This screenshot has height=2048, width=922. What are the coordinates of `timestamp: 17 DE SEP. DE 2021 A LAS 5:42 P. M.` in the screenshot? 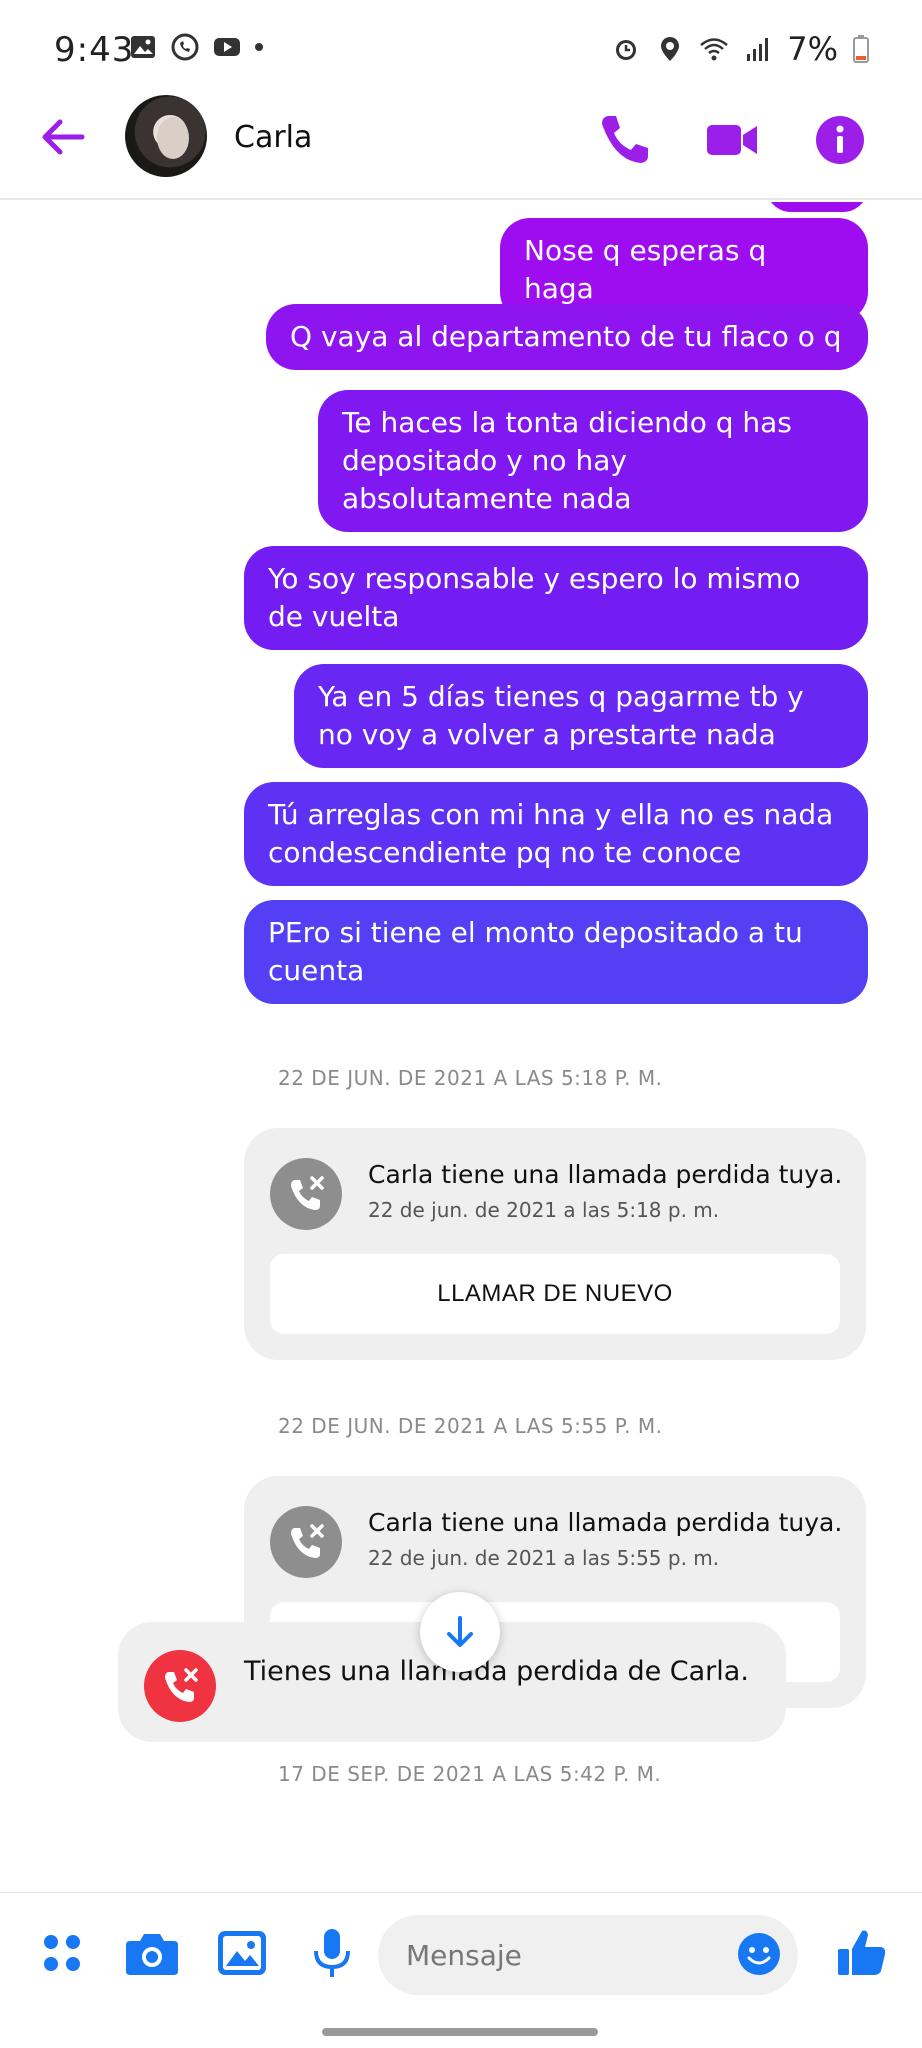 It's located at (470, 1774).